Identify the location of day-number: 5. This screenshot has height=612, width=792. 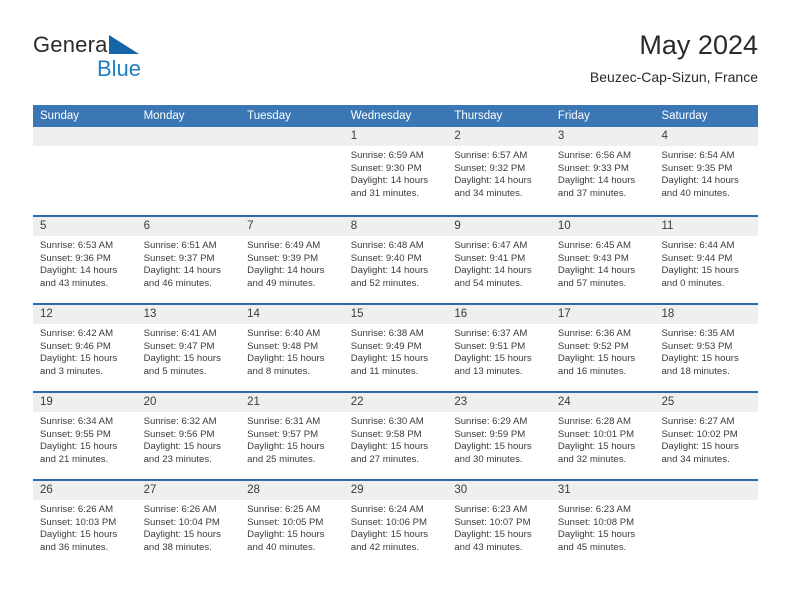
(43, 226).